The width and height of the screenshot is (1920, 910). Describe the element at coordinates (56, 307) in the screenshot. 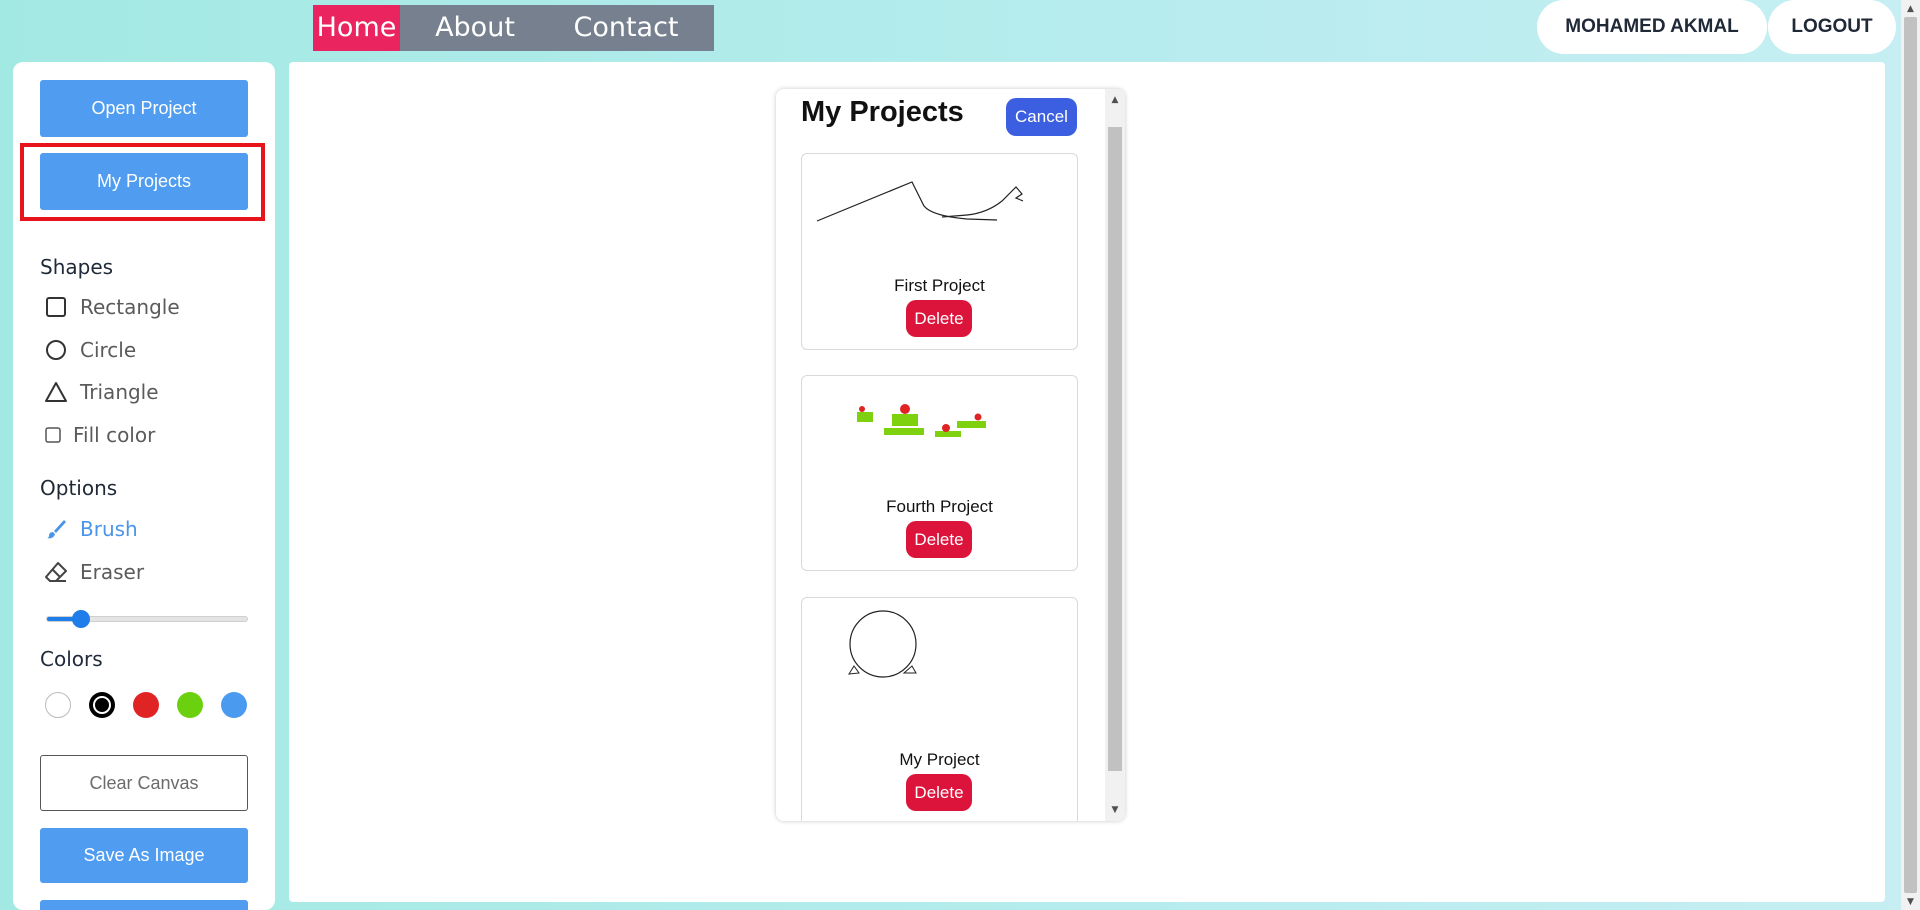

I see `square-icon` at that location.